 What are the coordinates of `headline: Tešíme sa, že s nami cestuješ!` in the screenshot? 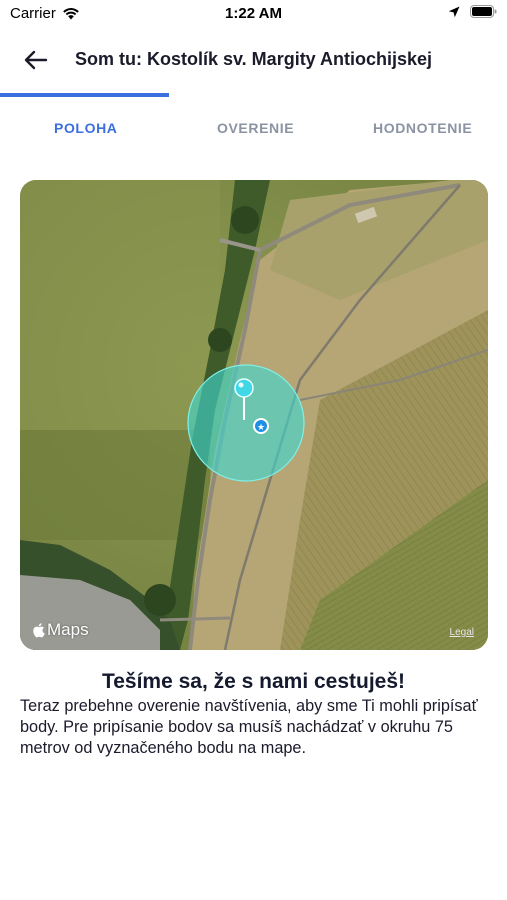 It's located at (253, 681).